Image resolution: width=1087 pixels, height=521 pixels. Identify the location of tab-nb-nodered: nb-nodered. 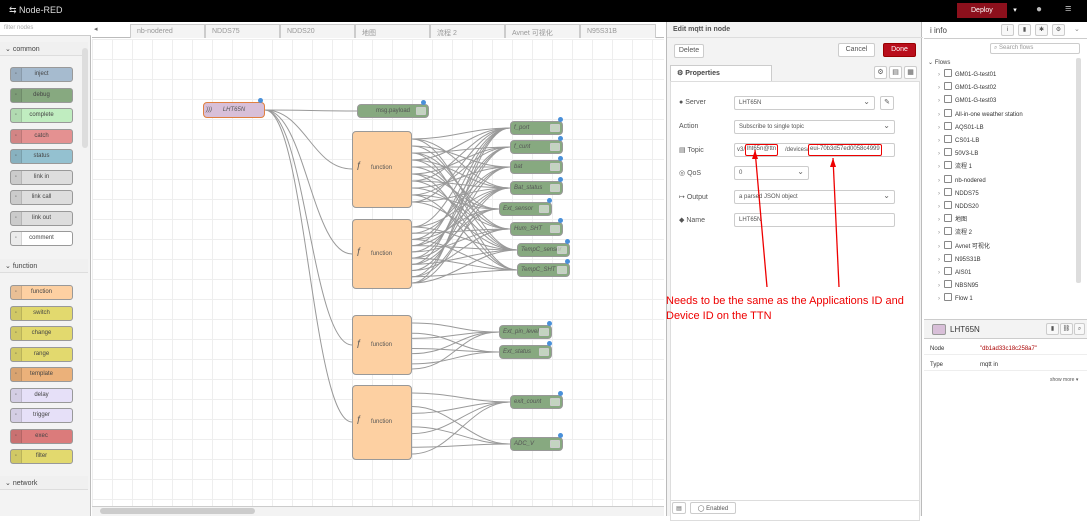
(167, 31).